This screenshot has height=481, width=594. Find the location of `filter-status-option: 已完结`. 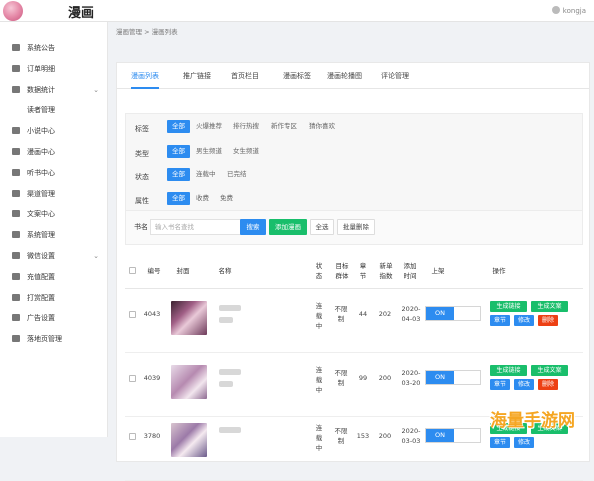

filter-status-option: 已完结 is located at coordinates (237, 174).